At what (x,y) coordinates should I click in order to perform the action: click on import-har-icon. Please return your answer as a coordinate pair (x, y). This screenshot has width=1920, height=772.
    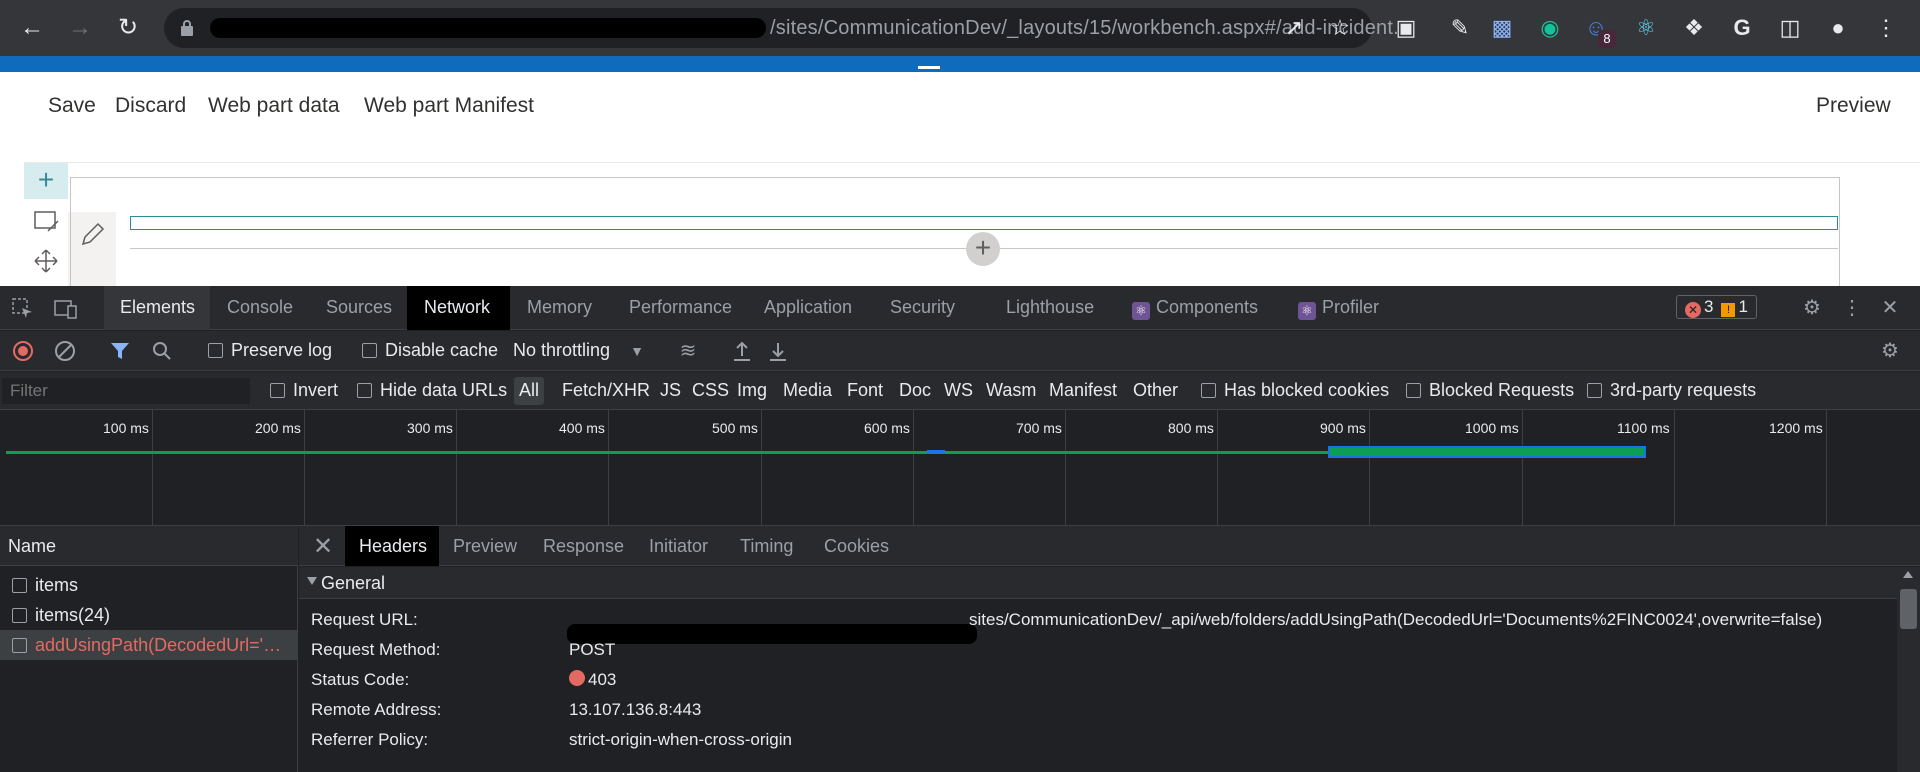
    Looking at the image, I should click on (742, 351).